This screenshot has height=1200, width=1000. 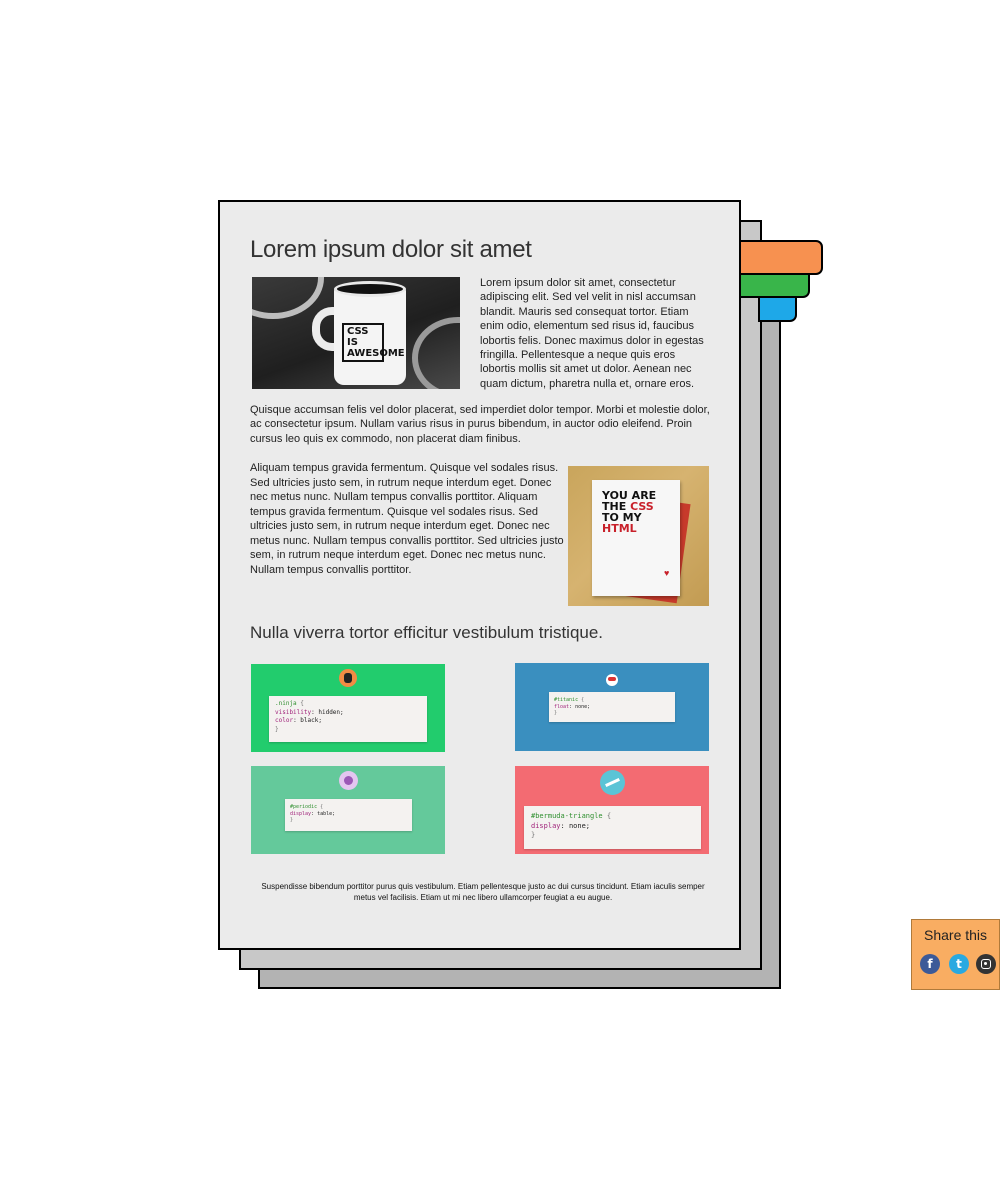 I want to click on code-line: #bermuda-triangle {, so click(x=612, y=817).